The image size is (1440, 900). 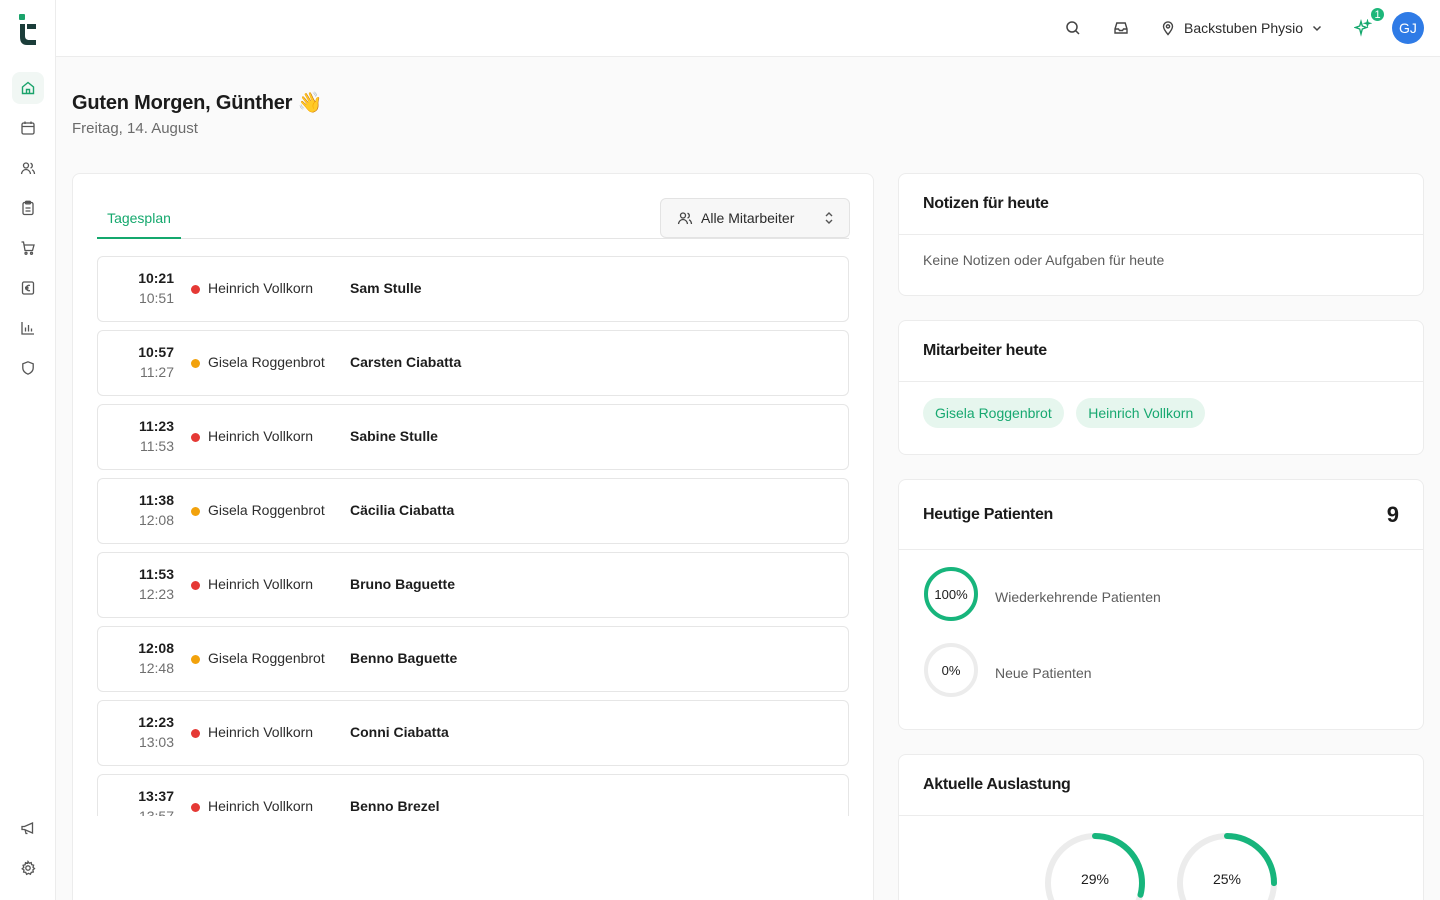 What do you see at coordinates (156, 298) in the screenshot?
I see `appointment-end-time: 10:51` at bounding box center [156, 298].